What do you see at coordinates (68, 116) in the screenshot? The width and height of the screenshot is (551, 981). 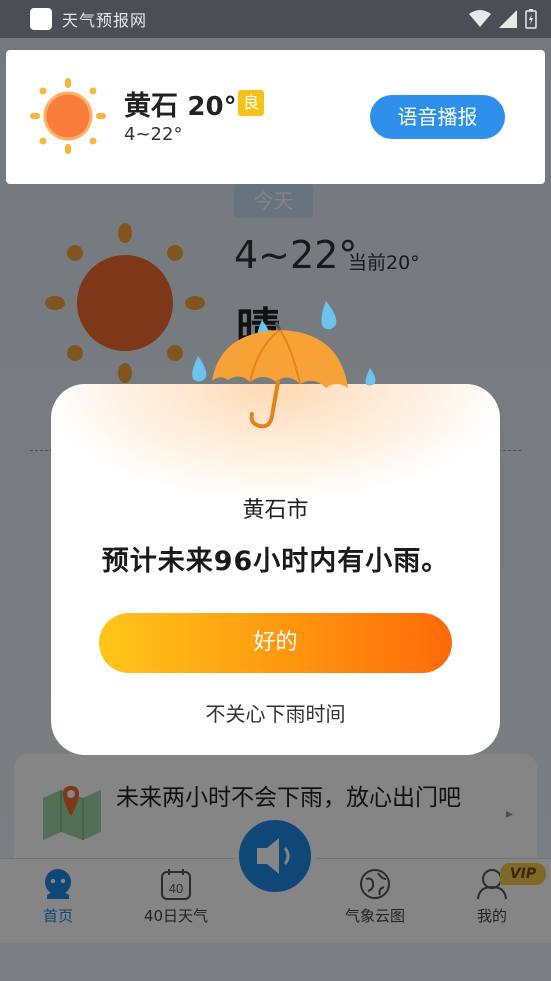 I see `sun-icon` at bounding box center [68, 116].